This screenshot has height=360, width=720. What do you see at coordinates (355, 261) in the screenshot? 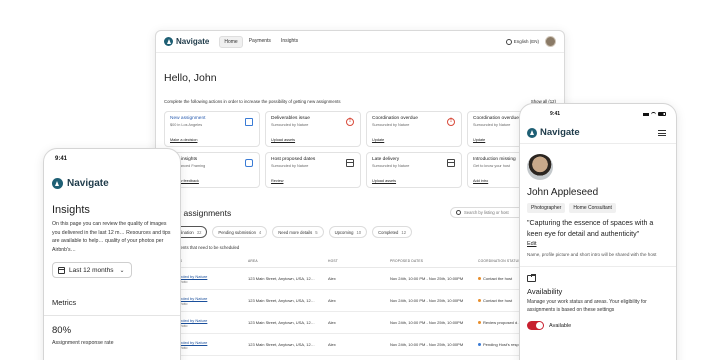
I see `column-header: HOST` at bounding box center [355, 261].